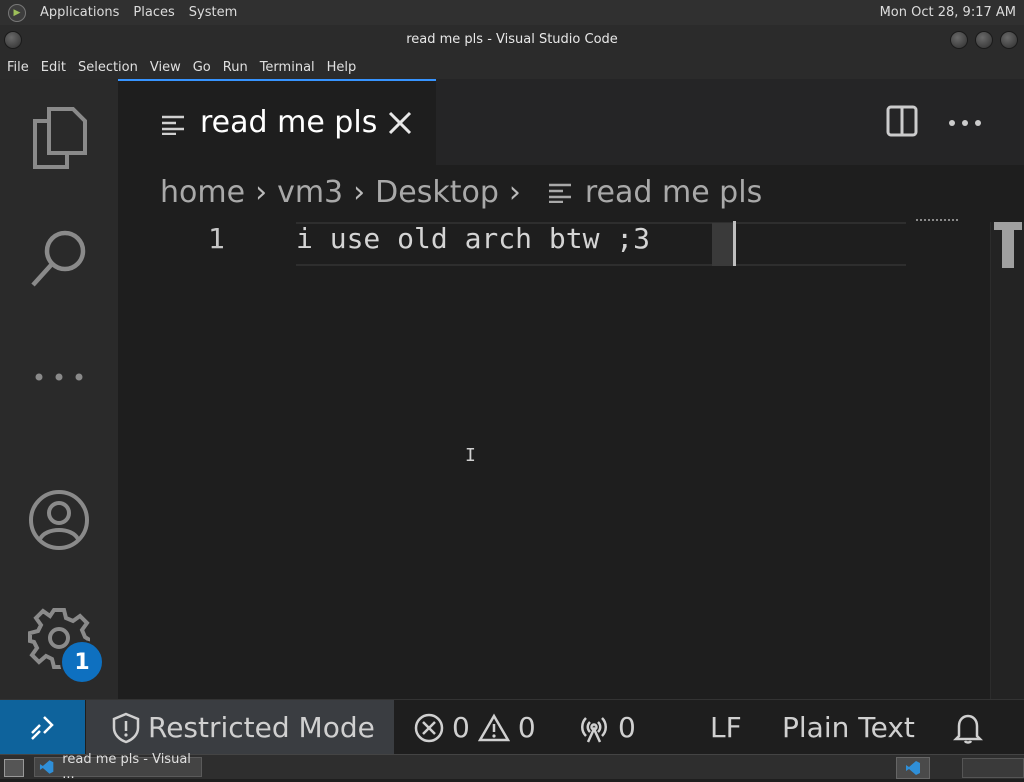 This screenshot has width=1024, height=782. What do you see at coordinates (437, 192) in the screenshot?
I see `breadcrumb-desktop: Desktop` at bounding box center [437, 192].